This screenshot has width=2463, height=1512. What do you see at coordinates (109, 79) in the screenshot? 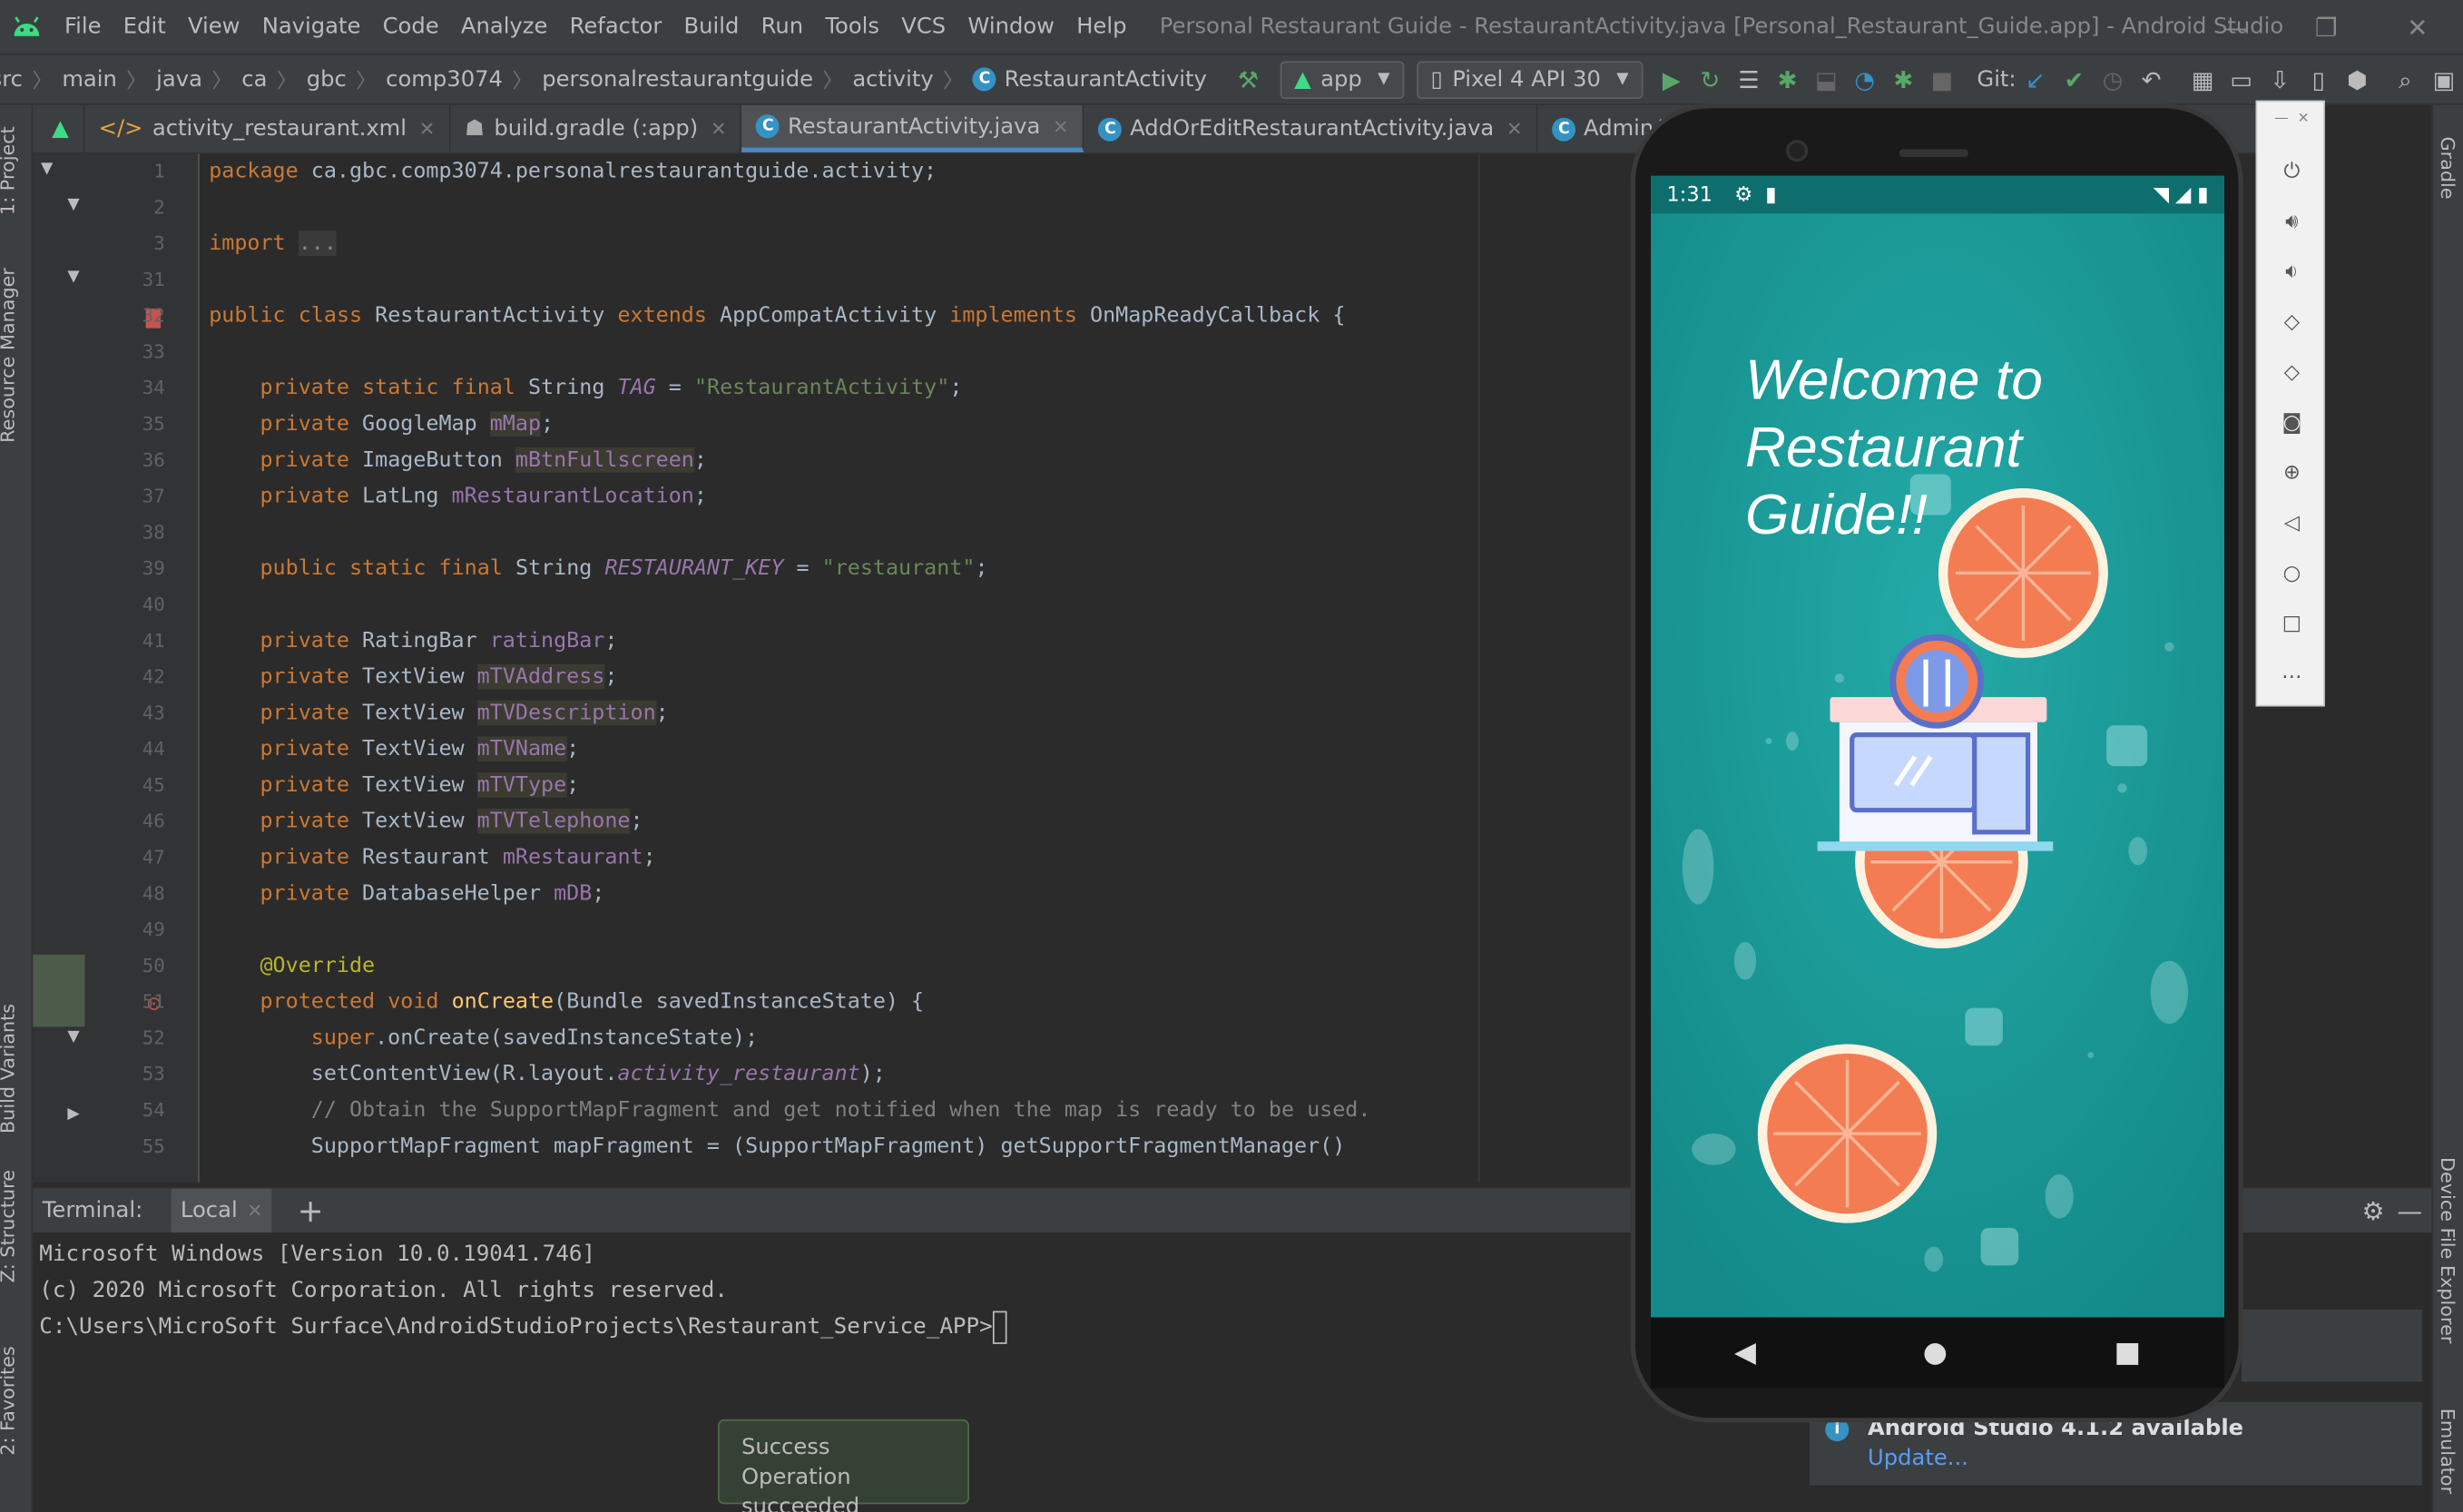
I see `breadcrumb-main: main 〉` at bounding box center [109, 79].